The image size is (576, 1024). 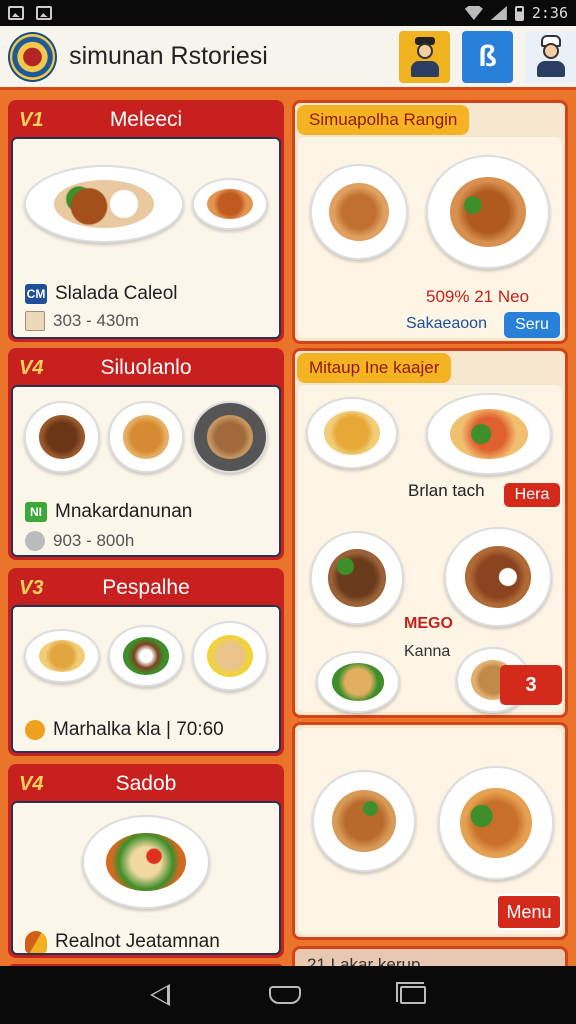 What do you see at coordinates (532, 325) in the screenshot?
I see `seru-button: Seru` at bounding box center [532, 325].